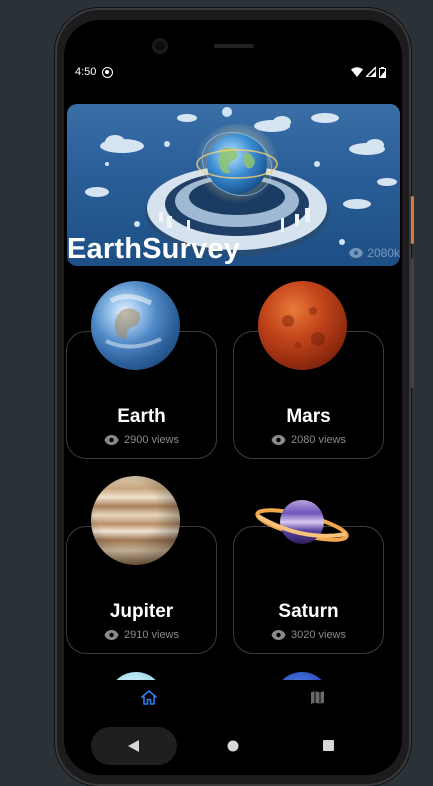 The width and height of the screenshot is (433, 786). Describe the element at coordinates (135, 520) in the screenshot. I see `jupiter-image` at that location.